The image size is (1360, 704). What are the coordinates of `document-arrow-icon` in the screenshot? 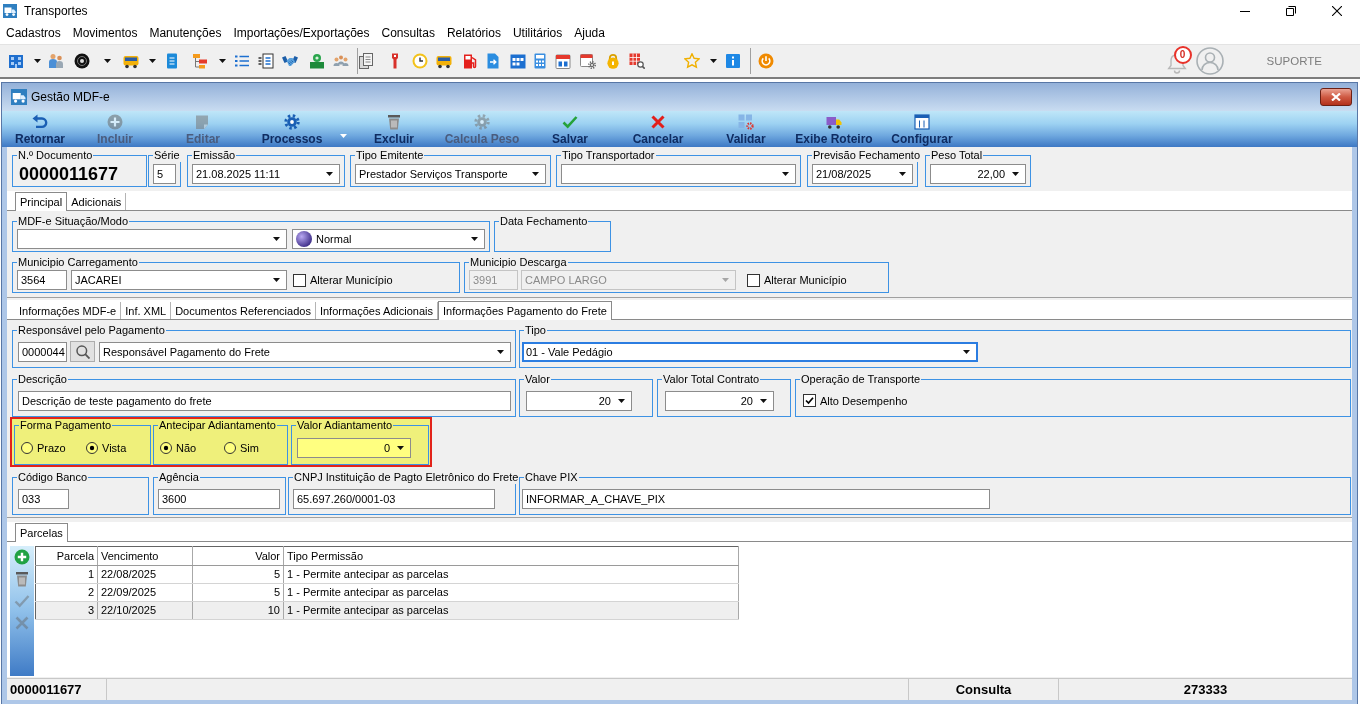 It's located at (493, 61).